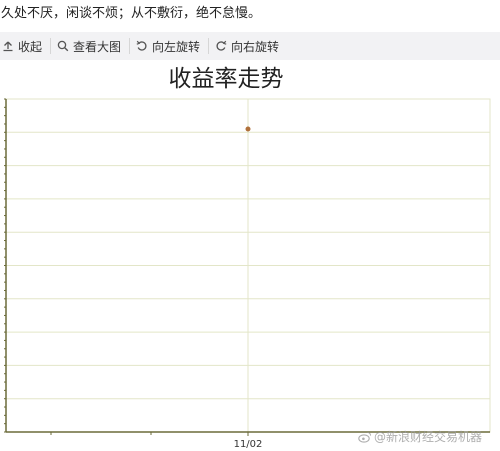 The image size is (500, 451). Describe the element at coordinates (428, 437) in the screenshot. I see `watermark-text: @新浪财经交易机器` at that location.